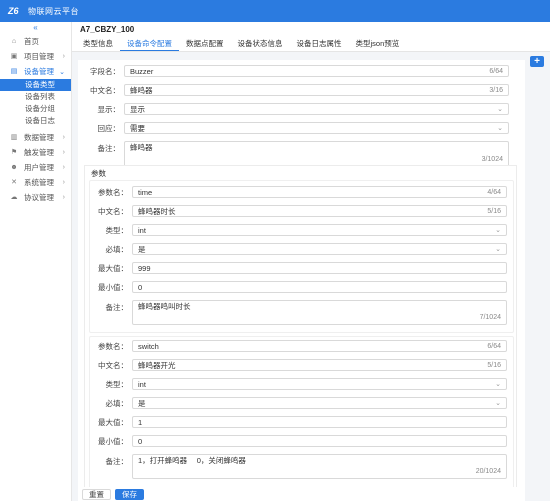 Image resolution: width=550 pixels, height=501 pixels. Describe the element at coordinates (113, 365) in the screenshot. I see `field-label: 中文名：` at that location.